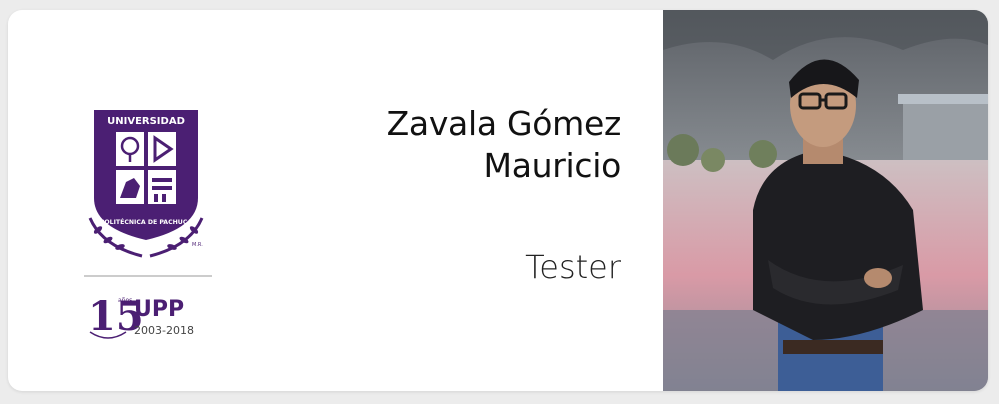  Describe the element at coordinates (164, 330) in the screenshot. I see `years: 2003-2018` at that location.